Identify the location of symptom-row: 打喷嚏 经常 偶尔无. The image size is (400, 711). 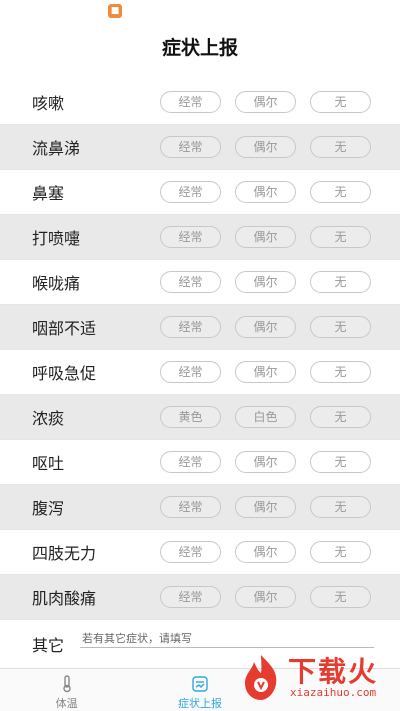
(200, 237).